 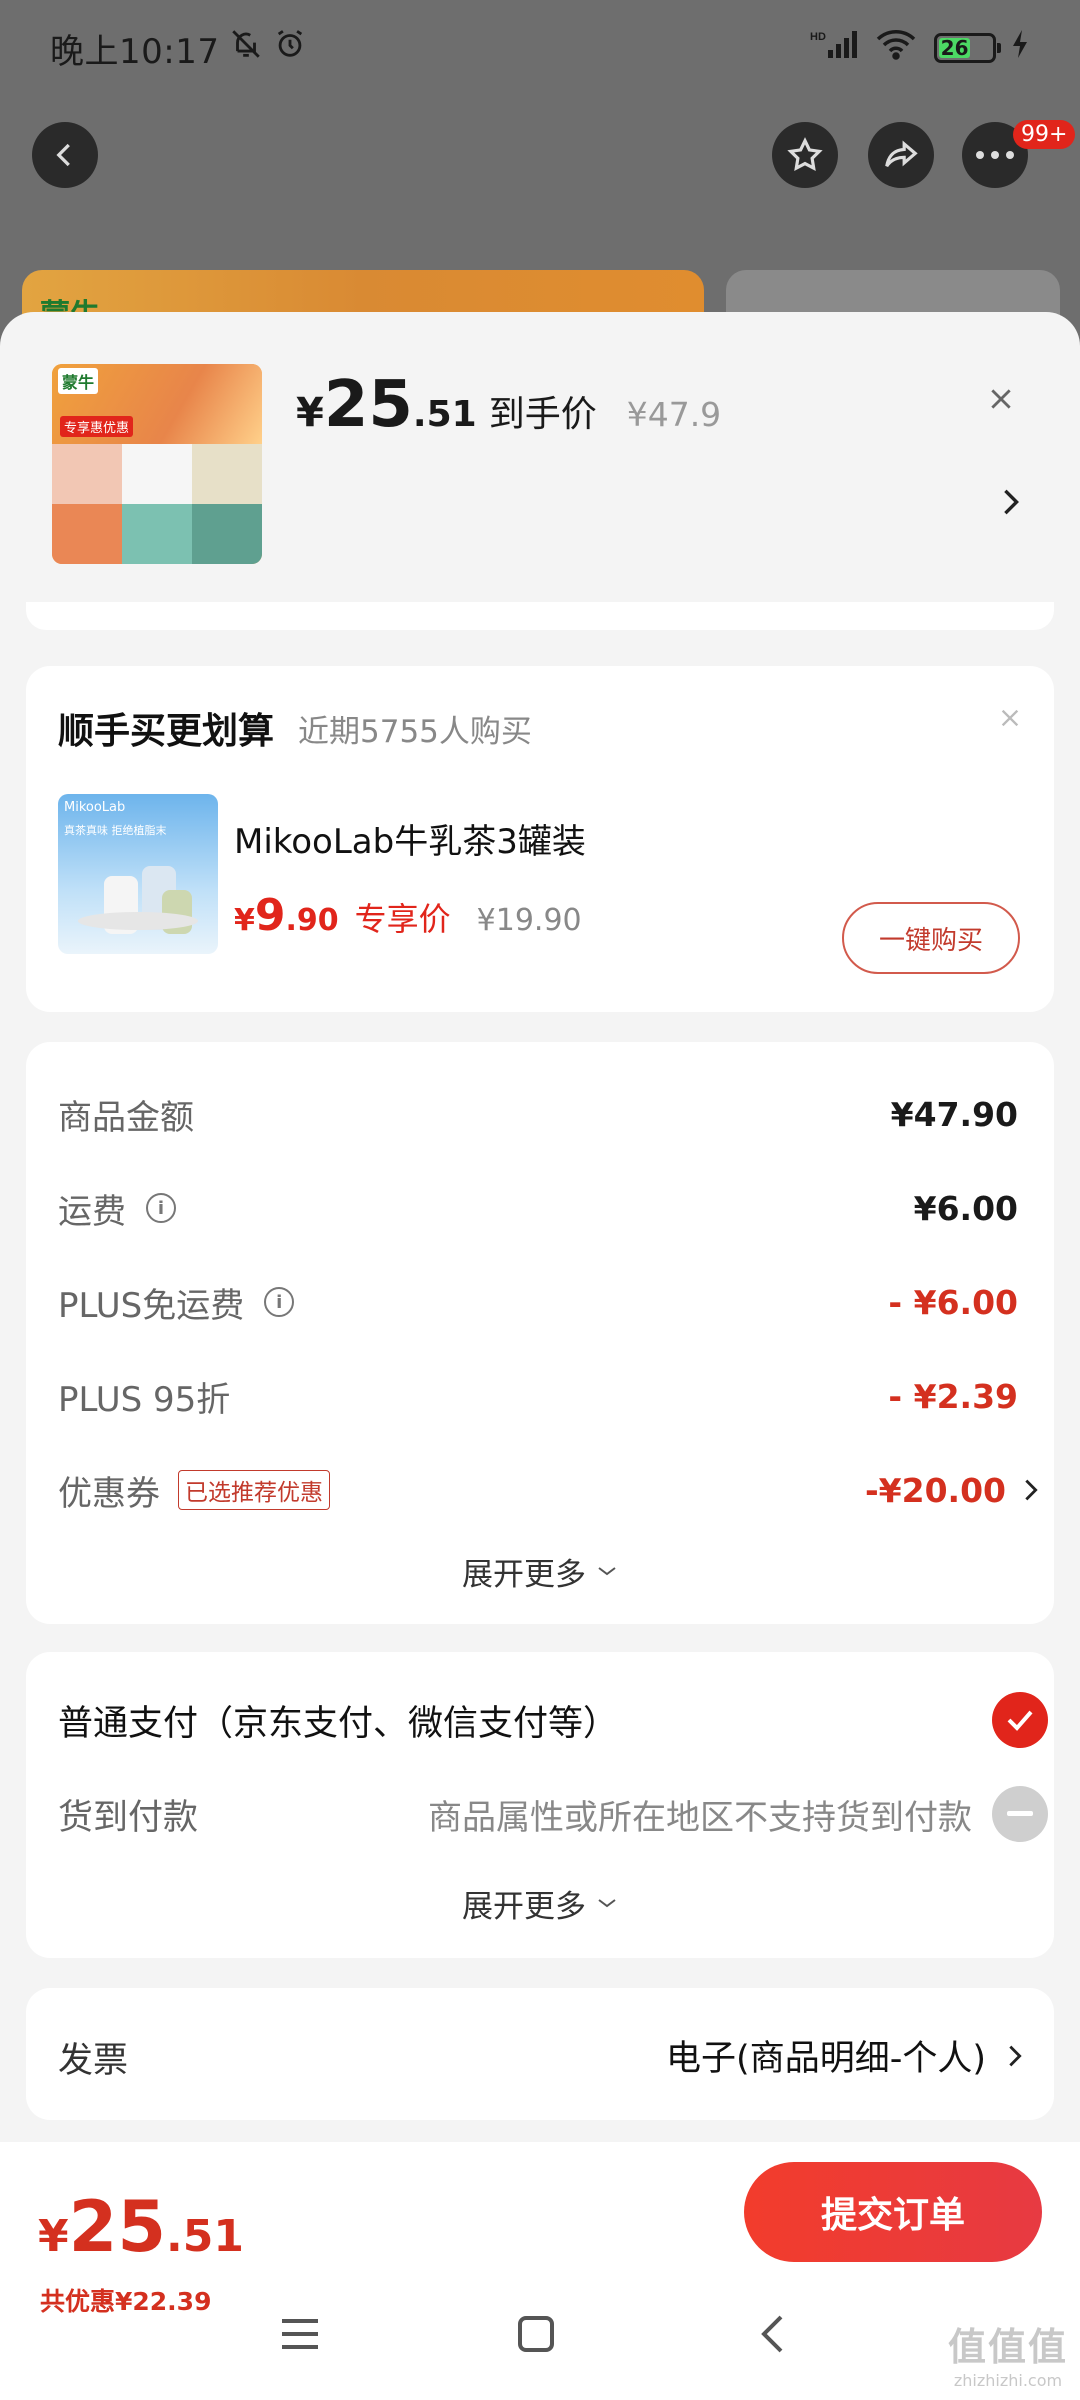 What do you see at coordinates (901, 155) in the screenshot?
I see `share-button` at bounding box center [901, 155].